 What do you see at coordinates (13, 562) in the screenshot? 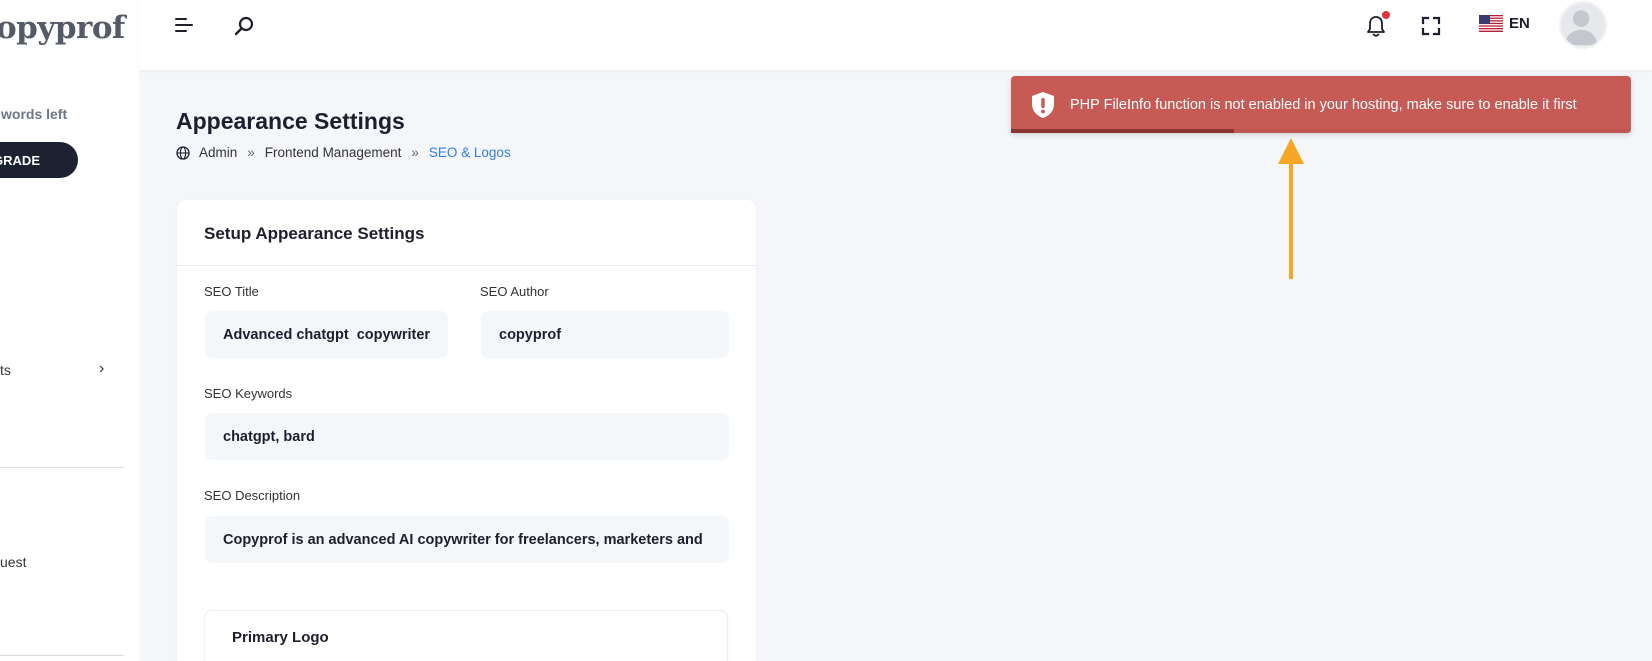
I see `sidebar-item-label: uest` at bounding box center [13, 562].